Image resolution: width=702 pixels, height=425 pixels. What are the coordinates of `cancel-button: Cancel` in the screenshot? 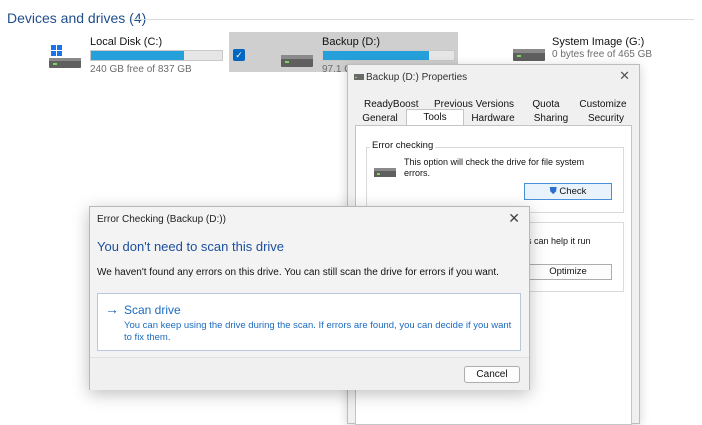 It's located at (492, 374).